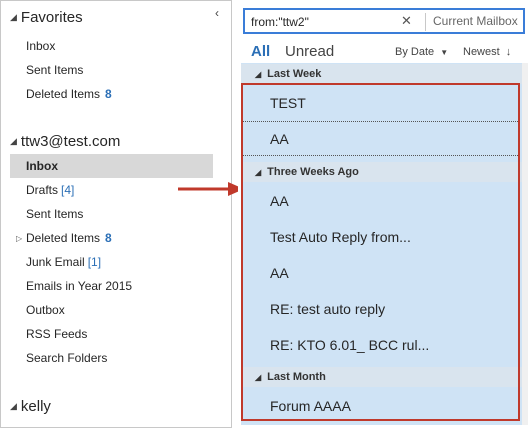 This screenshot has height=428, width=529. What do you see at coordinates (508, 52) in the screenshot?
I see `arrow-down-icon: ↓` at bounding box center [508, 52].